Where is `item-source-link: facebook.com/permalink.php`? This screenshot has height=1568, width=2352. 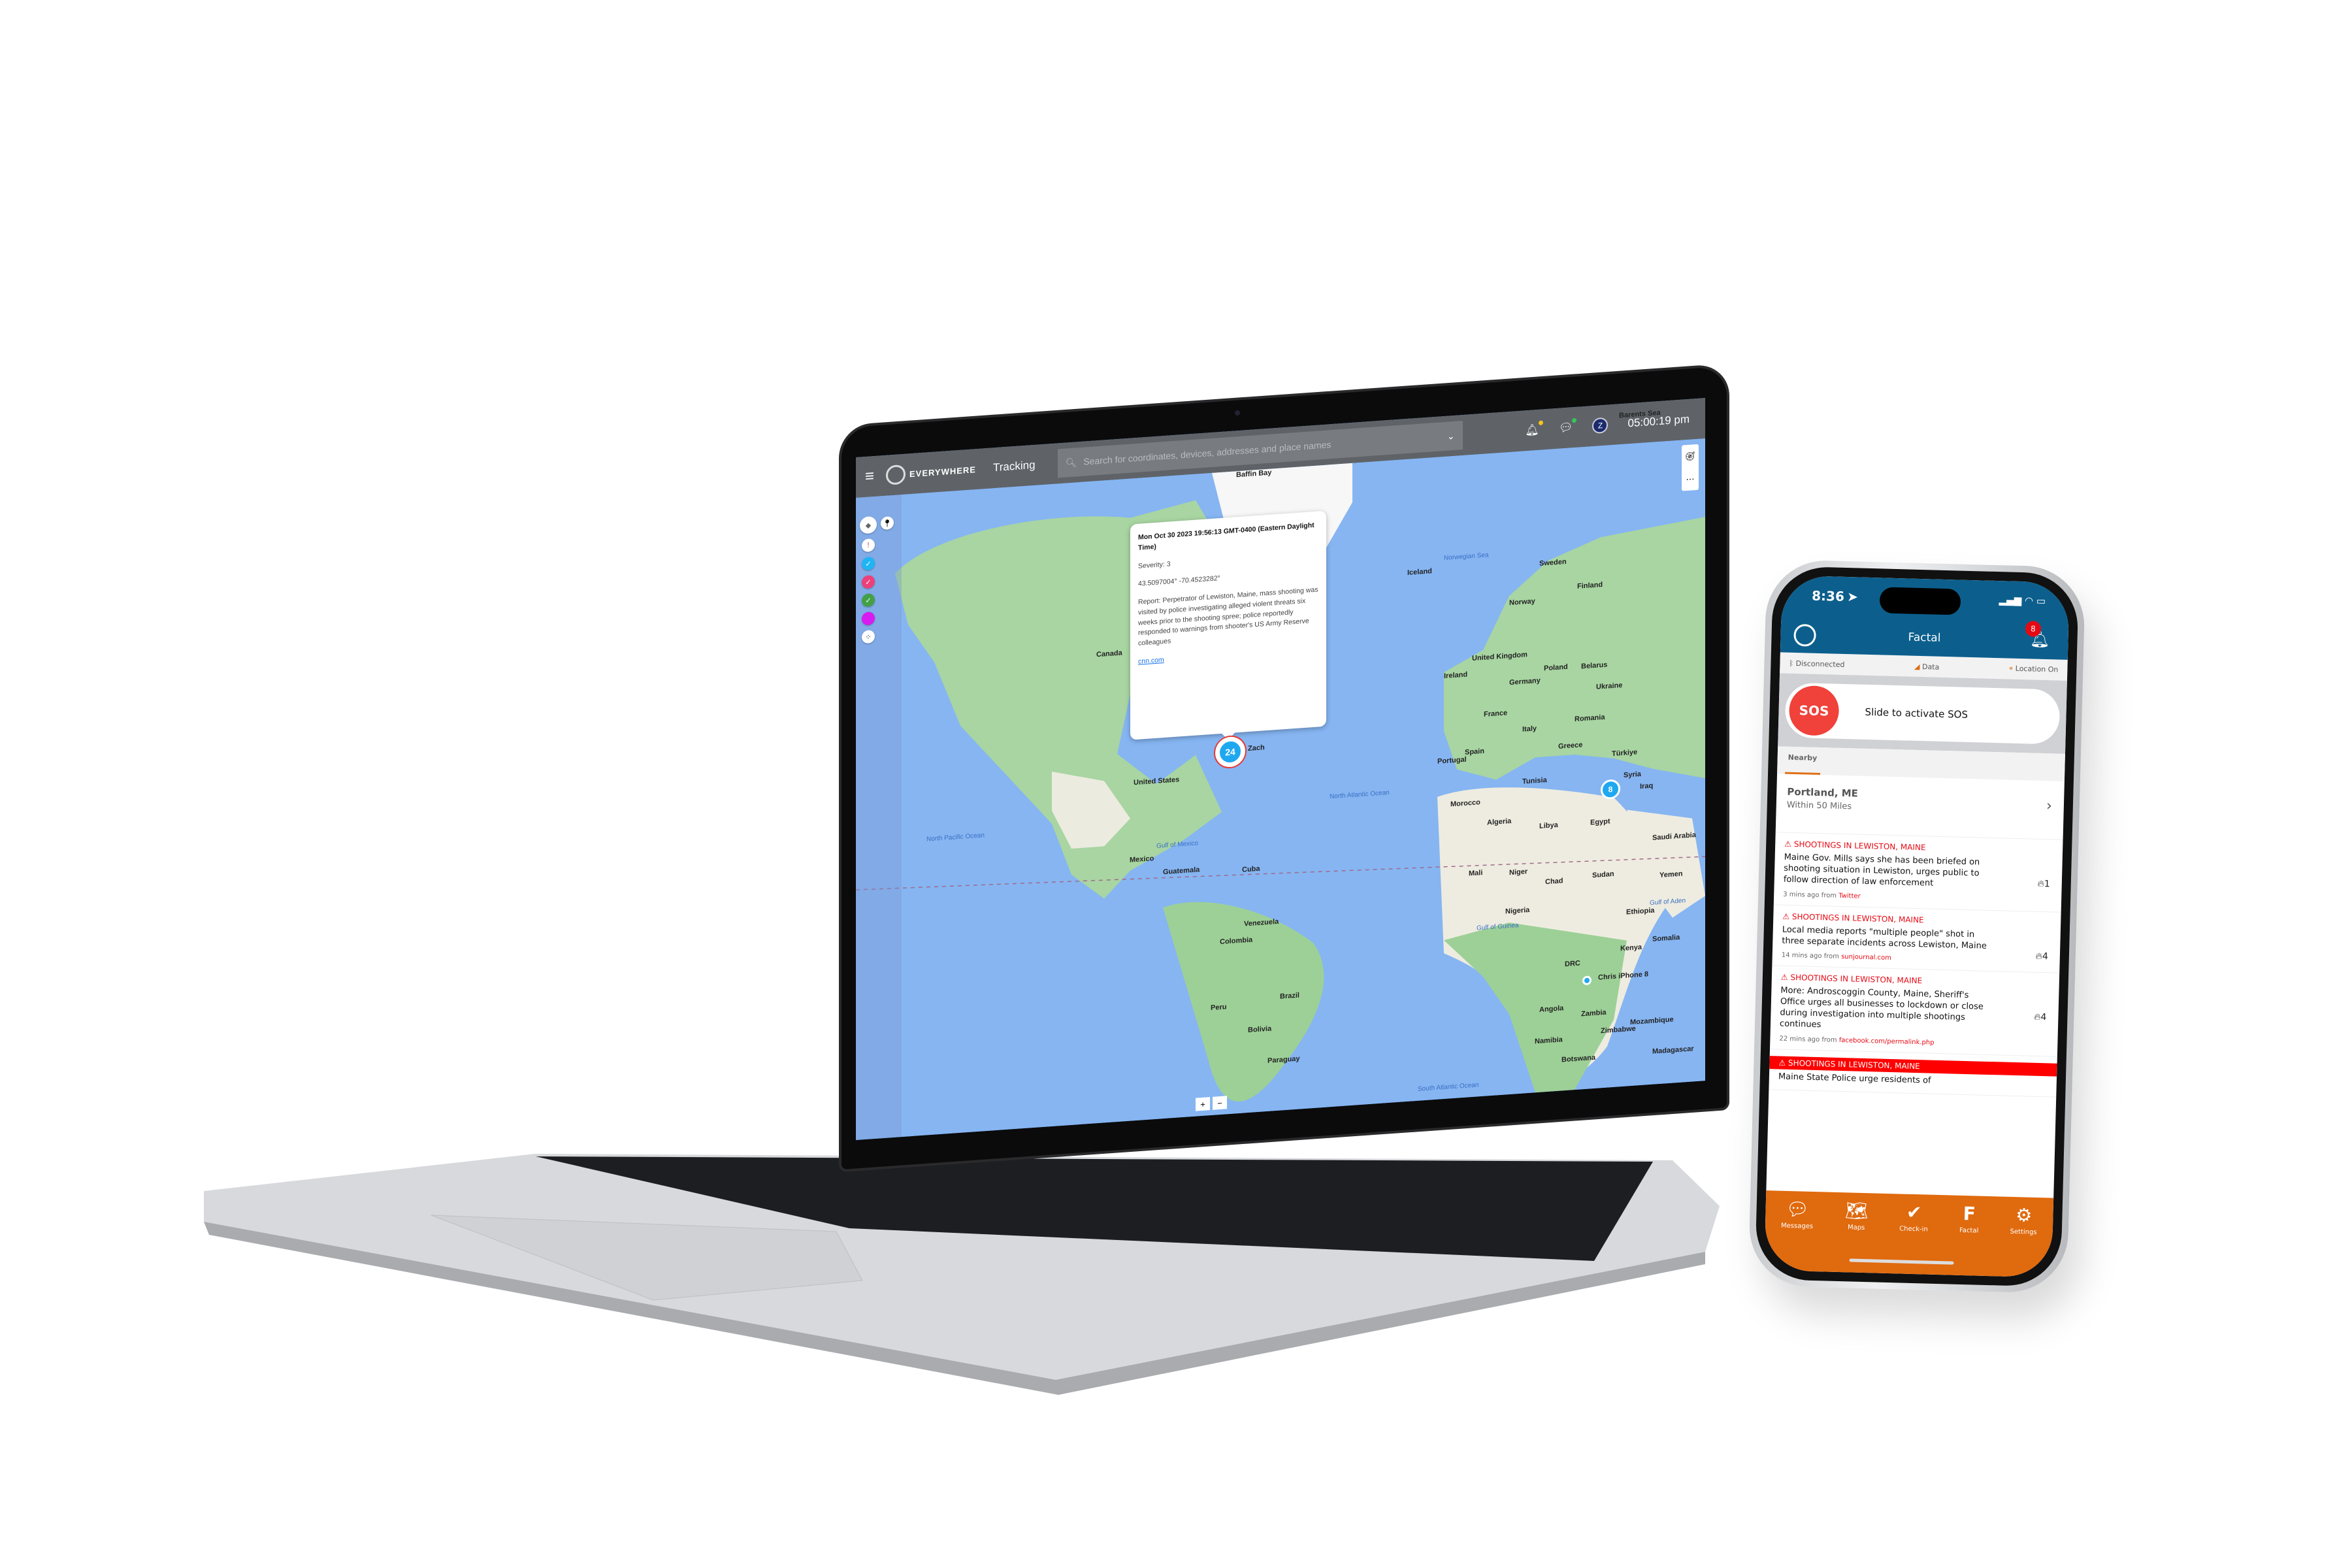 item-source-link: facebook.com/permalink.php is located at coordinates (1887, 1042).